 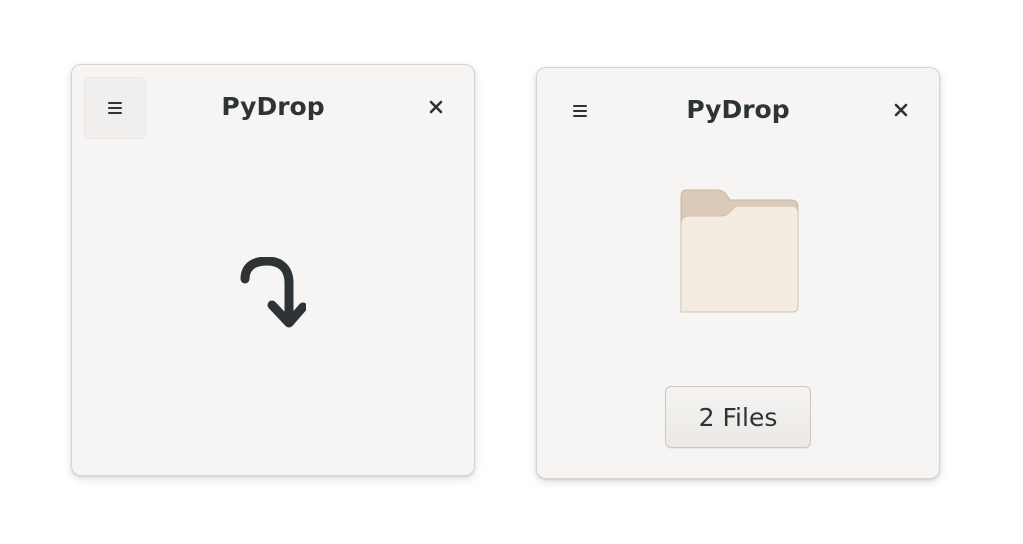 I want to click on folder-icon, so click(x=739, y=251).